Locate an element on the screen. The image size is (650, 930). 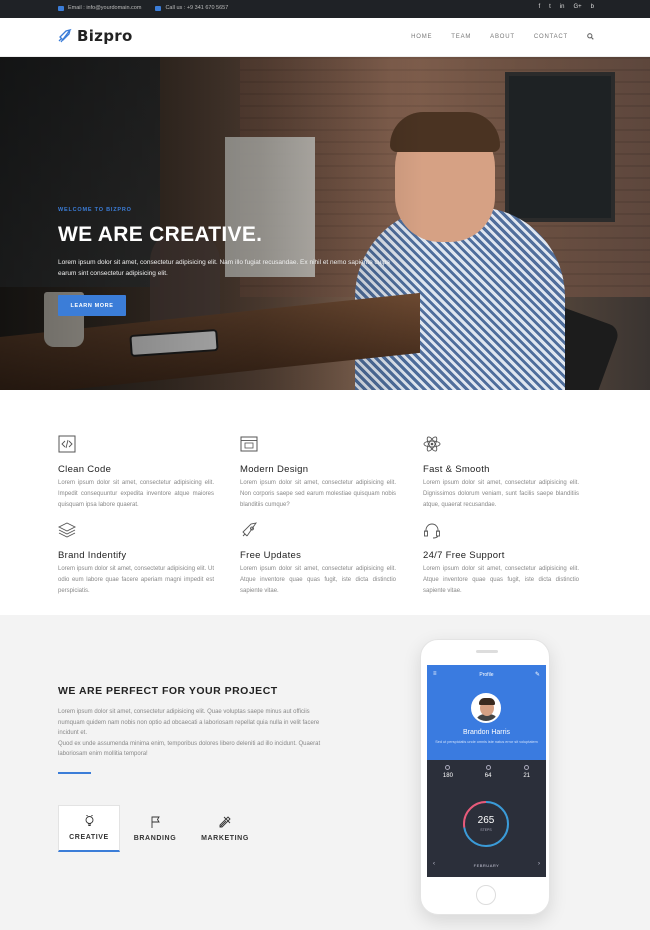
stat-item: 64 is located at coordinates (488, 772).